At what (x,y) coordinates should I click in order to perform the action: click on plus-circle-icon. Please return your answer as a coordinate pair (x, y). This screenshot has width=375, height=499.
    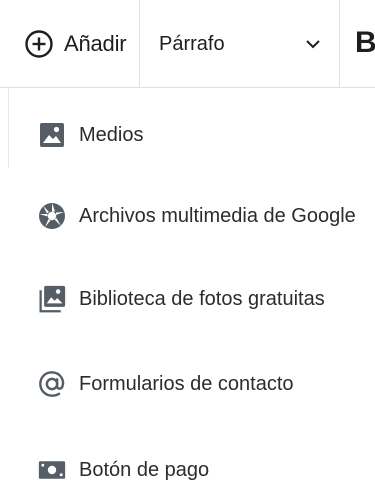
    Looking at the image, I should click on (39, 44).